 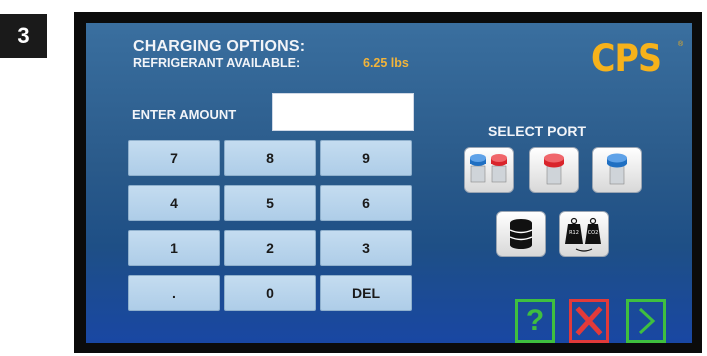 What do you see at coordinates (270, 203) in the screenshot?
I see `key-5: 5` at bounding box center [270, 203].